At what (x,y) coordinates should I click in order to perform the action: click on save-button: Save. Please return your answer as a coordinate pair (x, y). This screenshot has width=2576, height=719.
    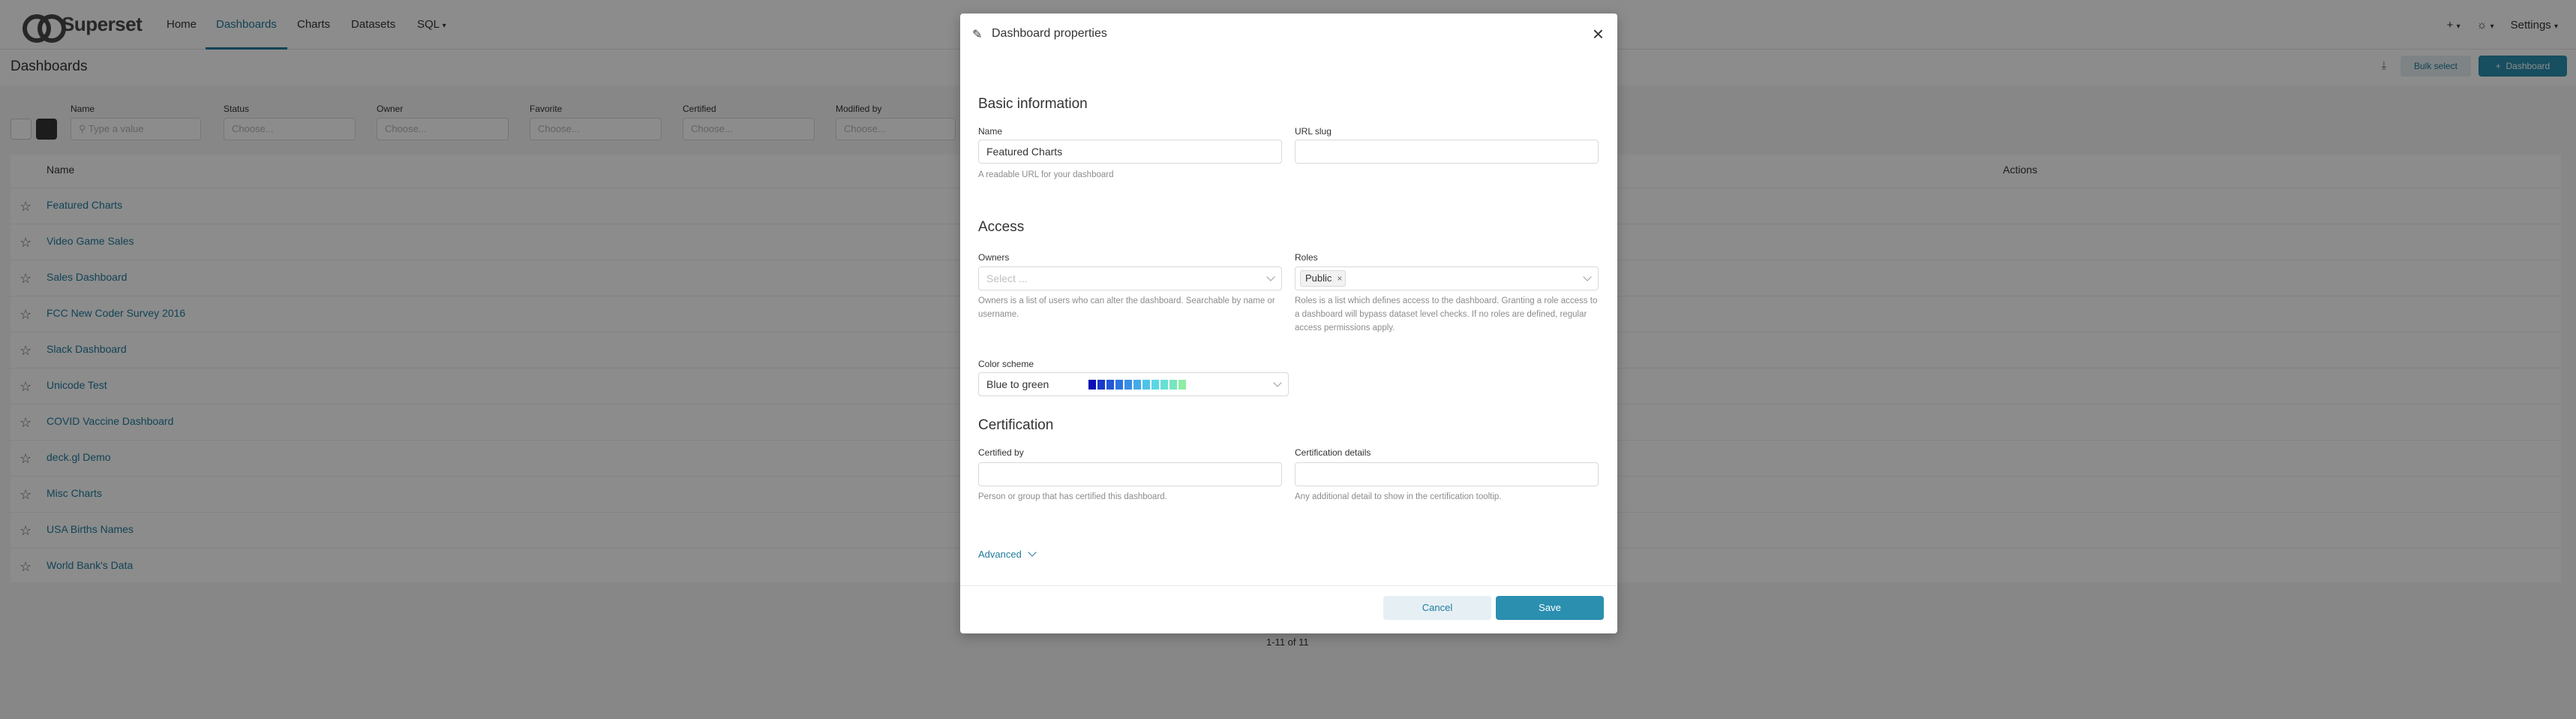
    Looking at the image, I should click on (1550, 608).